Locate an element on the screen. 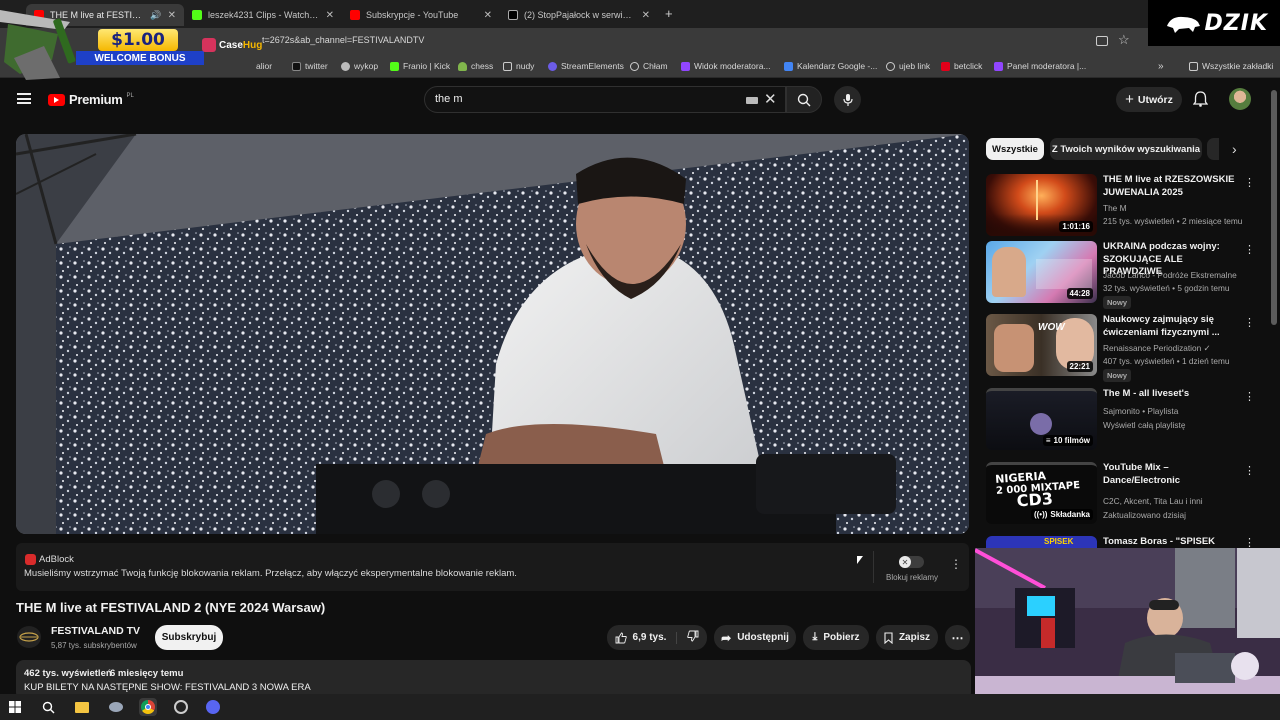  voice-search-button is located at coordinates (847, 99).